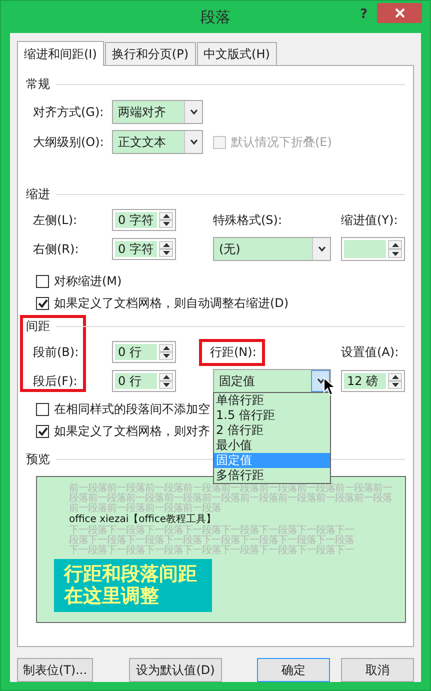 This screenshot has width=431, height=691. What do you see at coordinates (55, 220) in the screenshot?
I see `field-label: 左侧(L):` at bounding box center [55, 220].